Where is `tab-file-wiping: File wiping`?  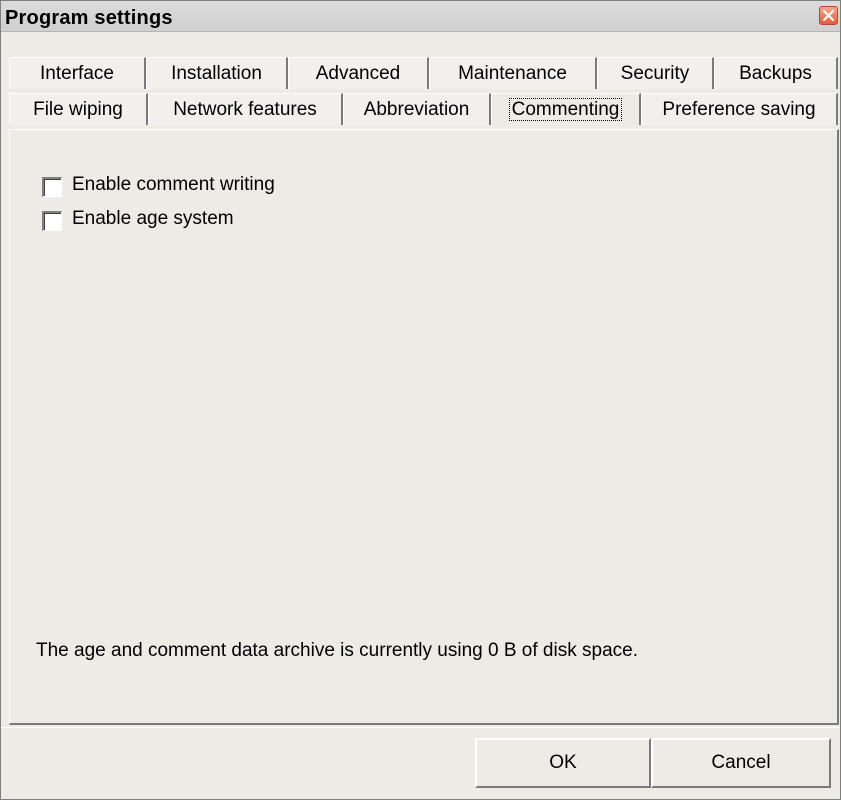
tab-file-wiping: File wiping is located at coordinates (78, 109).